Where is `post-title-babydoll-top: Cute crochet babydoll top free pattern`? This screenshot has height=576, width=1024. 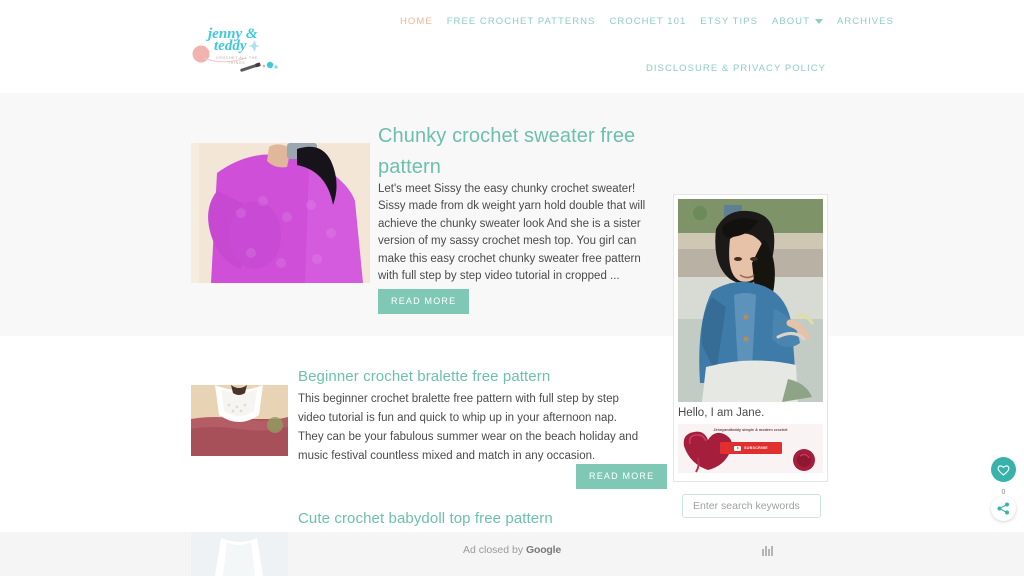 post-title-babydoll-top: Cute crochet babydoll top free pattern is located at coordinates (478, 518).